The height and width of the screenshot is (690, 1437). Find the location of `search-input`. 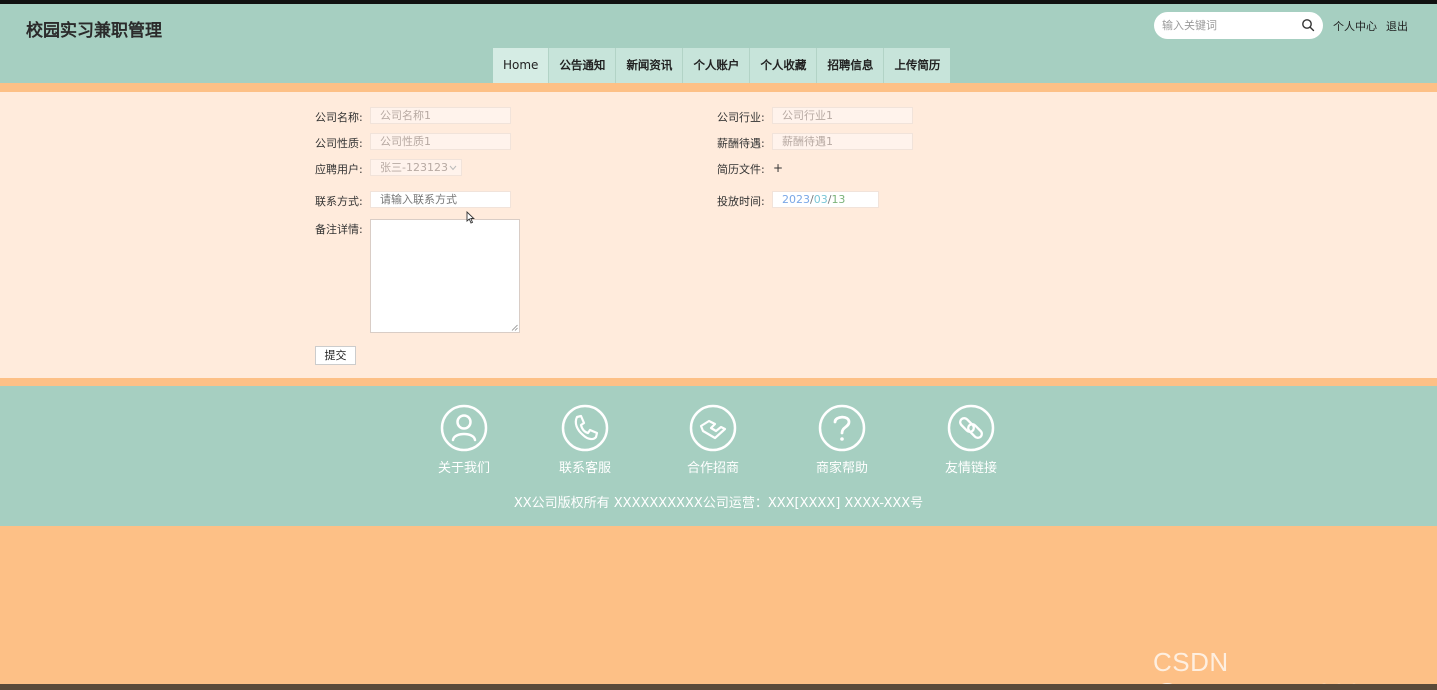

search-input is located at coordinates (1227, 25).